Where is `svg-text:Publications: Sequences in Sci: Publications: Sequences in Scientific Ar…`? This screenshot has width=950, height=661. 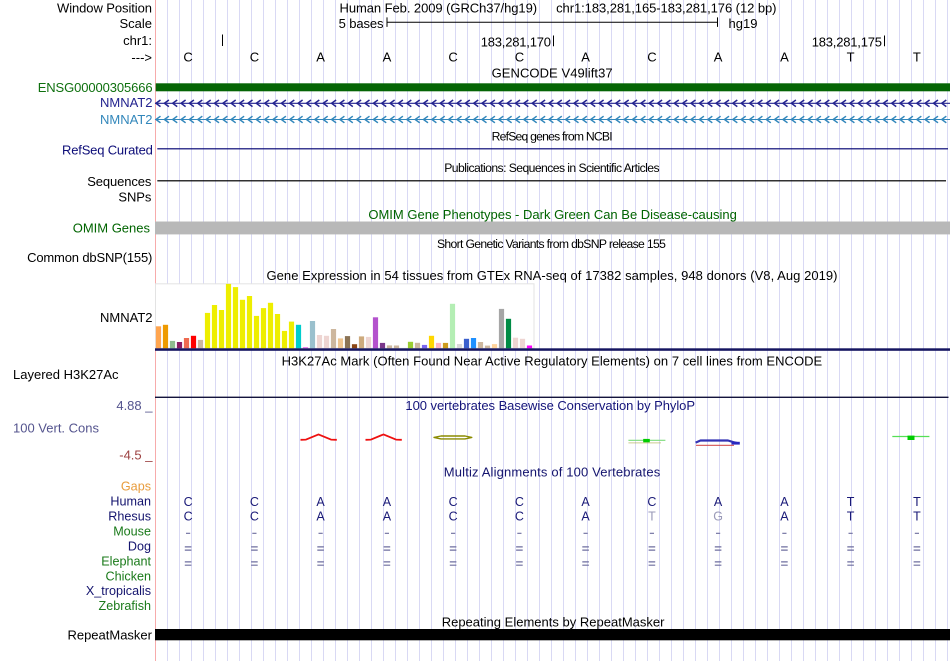
svg-text:Publications: Sequences in Sci: Publications: Sequences in Scientific Ar… is located at coordinates (551, 168).